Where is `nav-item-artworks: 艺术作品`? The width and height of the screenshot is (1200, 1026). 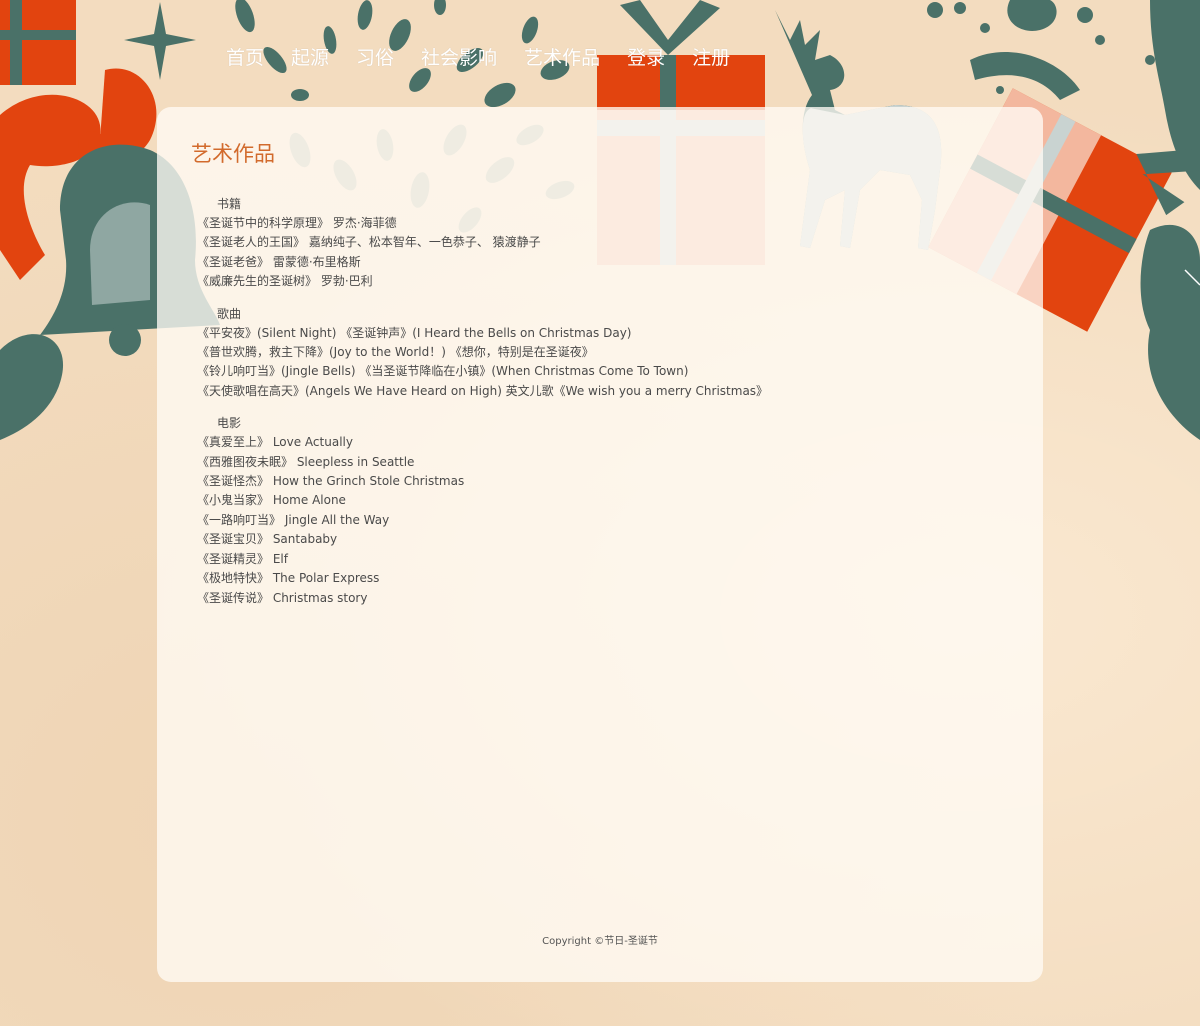 nav-item-artworks: 艺术作品 is located at coordinates (562, 59).